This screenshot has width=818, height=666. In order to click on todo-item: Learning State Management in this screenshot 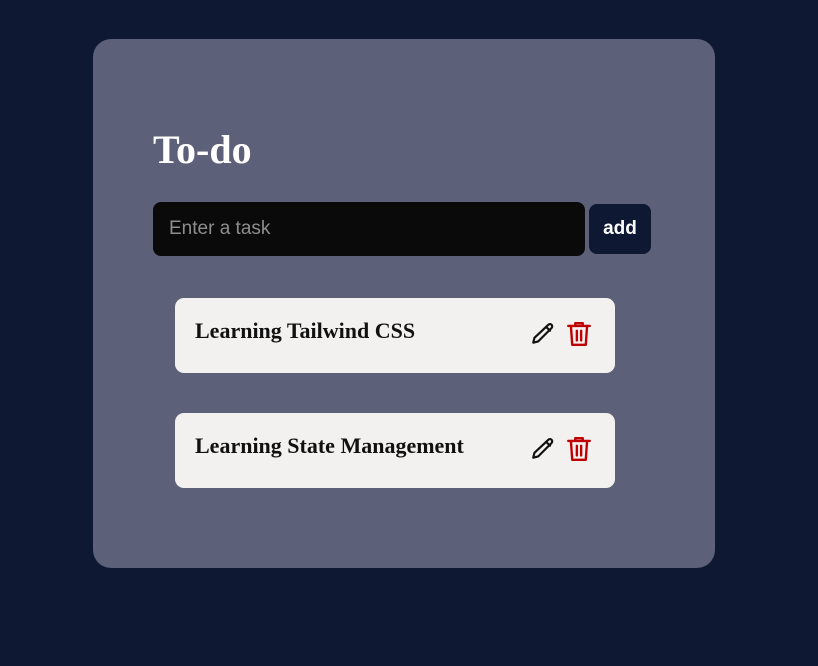, I will do `click(395, 450)`.